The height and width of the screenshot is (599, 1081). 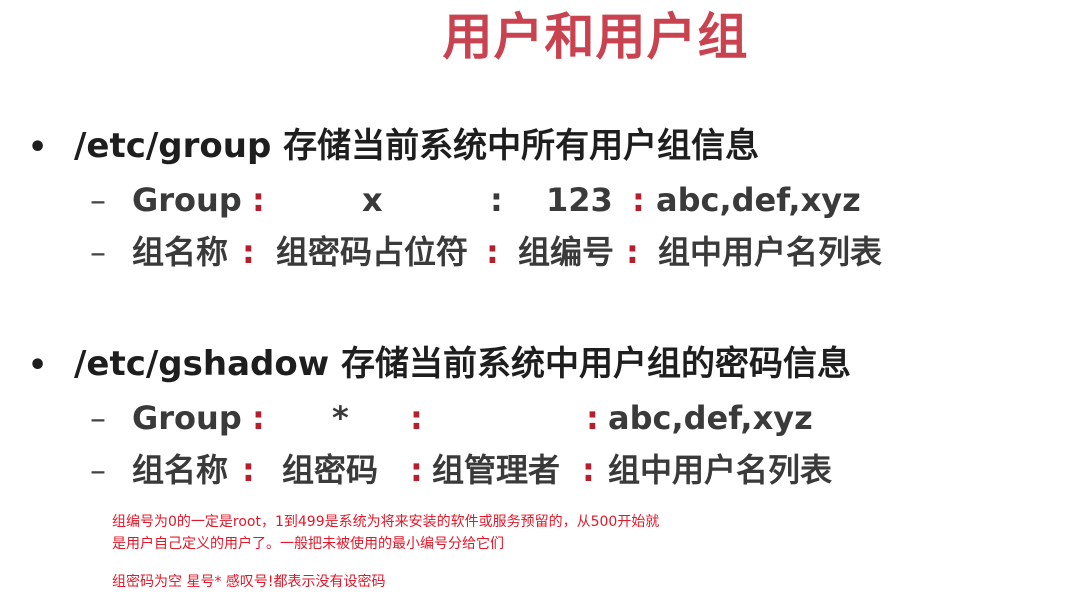 I want to click on section1-heading-line: • /etc/group 存储当前系统中所有用户组信息, so click(x=393, y=147).